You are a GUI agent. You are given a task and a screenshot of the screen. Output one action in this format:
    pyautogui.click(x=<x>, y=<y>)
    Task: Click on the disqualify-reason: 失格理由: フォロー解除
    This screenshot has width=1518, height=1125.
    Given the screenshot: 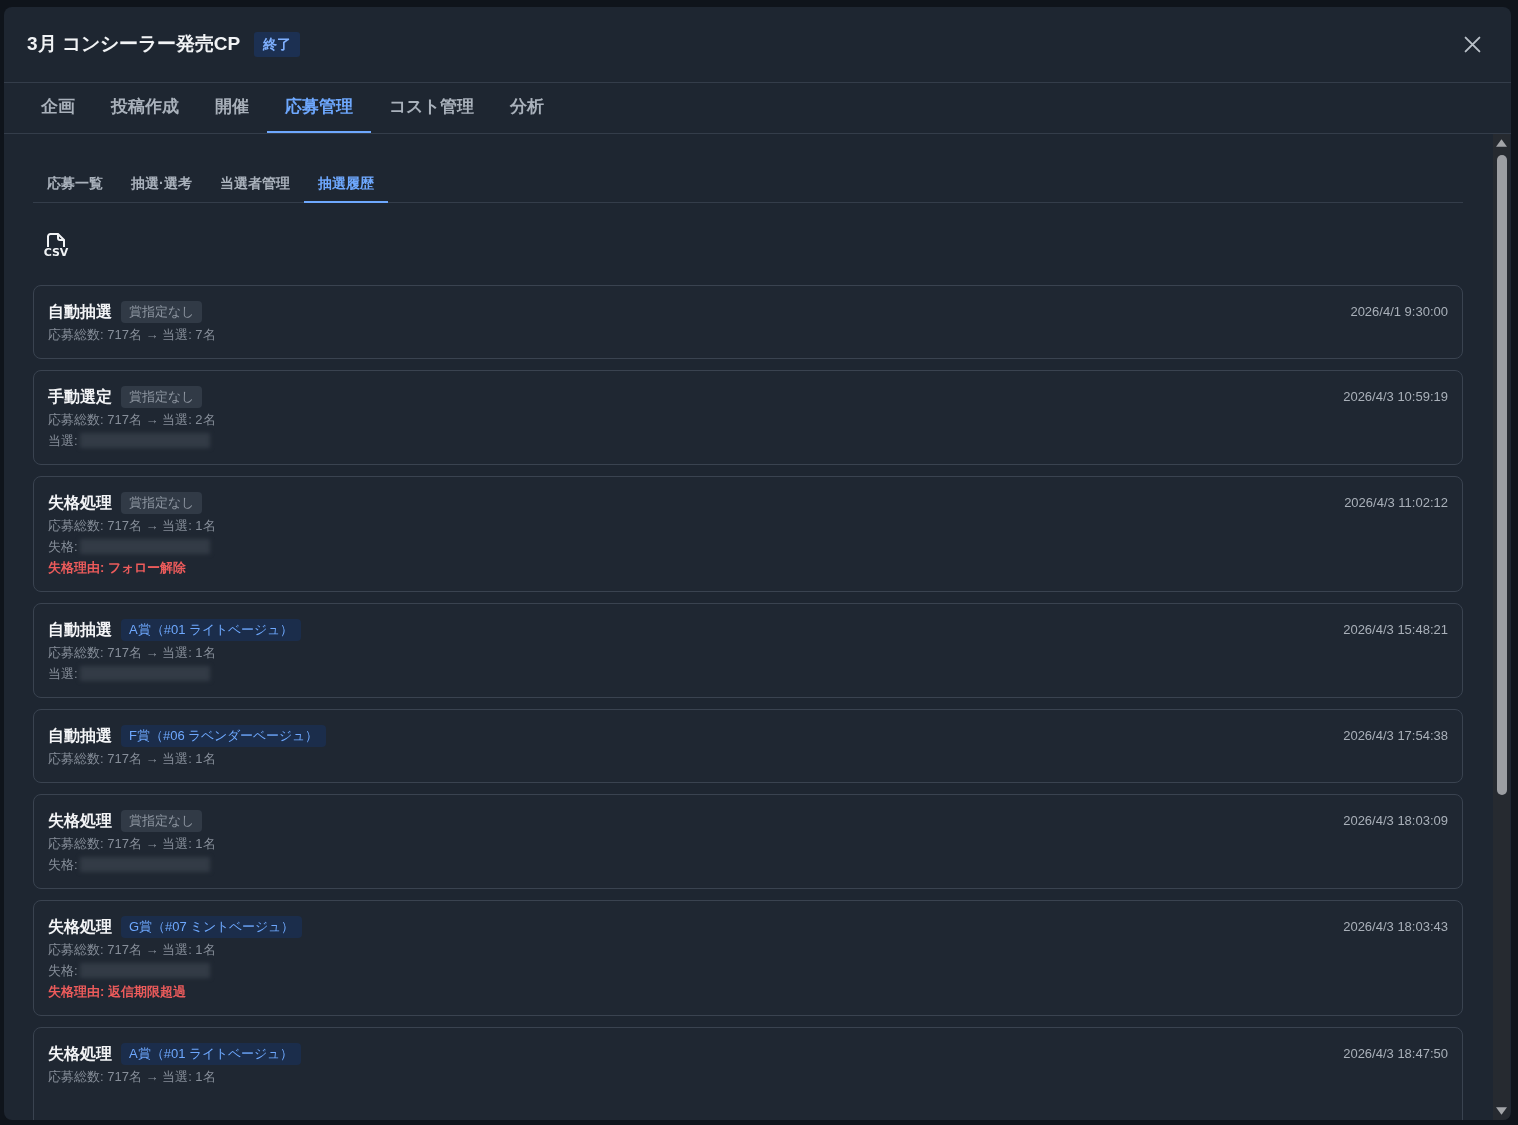 What is the action you would take?
    pyautogui.click(x=117, y=568)
    